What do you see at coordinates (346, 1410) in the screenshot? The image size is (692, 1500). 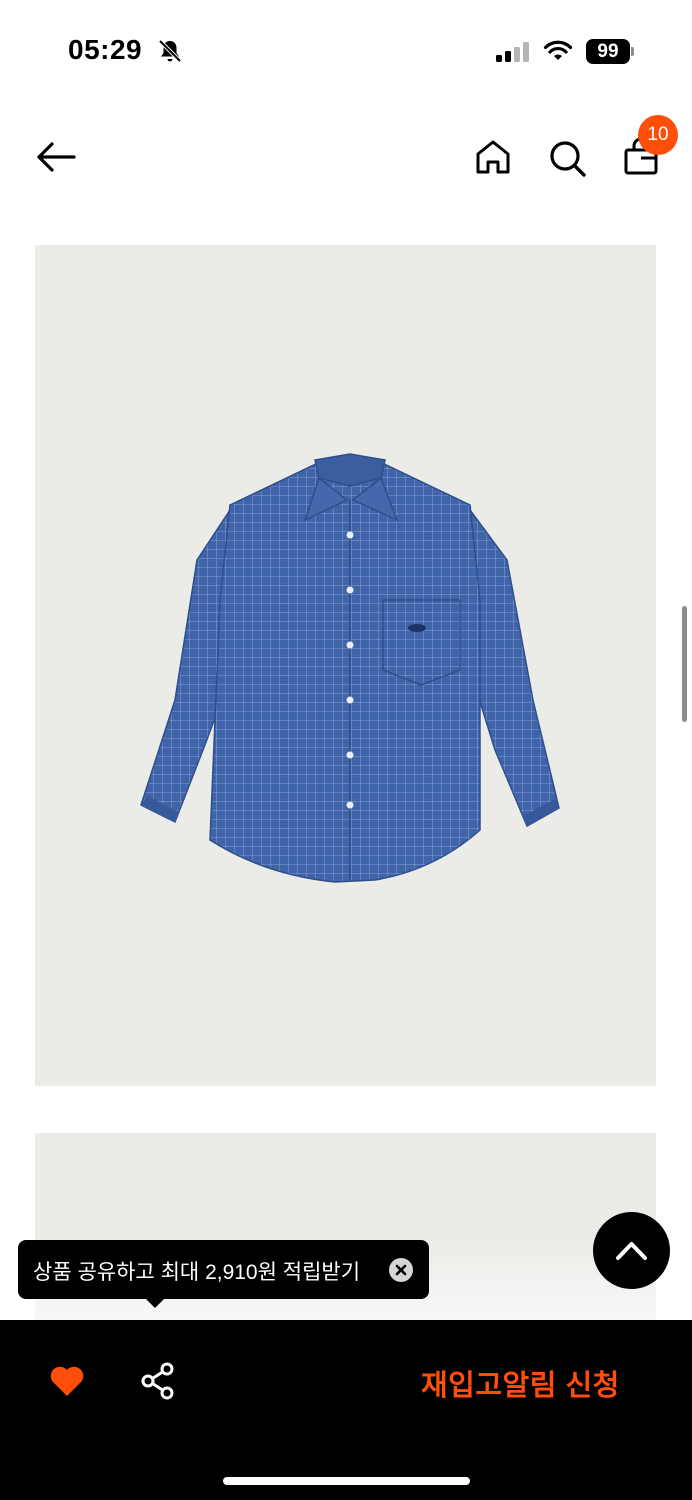 I see `bottom-action-bar: 재입고알림 신청` at bounding box center [346, 1410].